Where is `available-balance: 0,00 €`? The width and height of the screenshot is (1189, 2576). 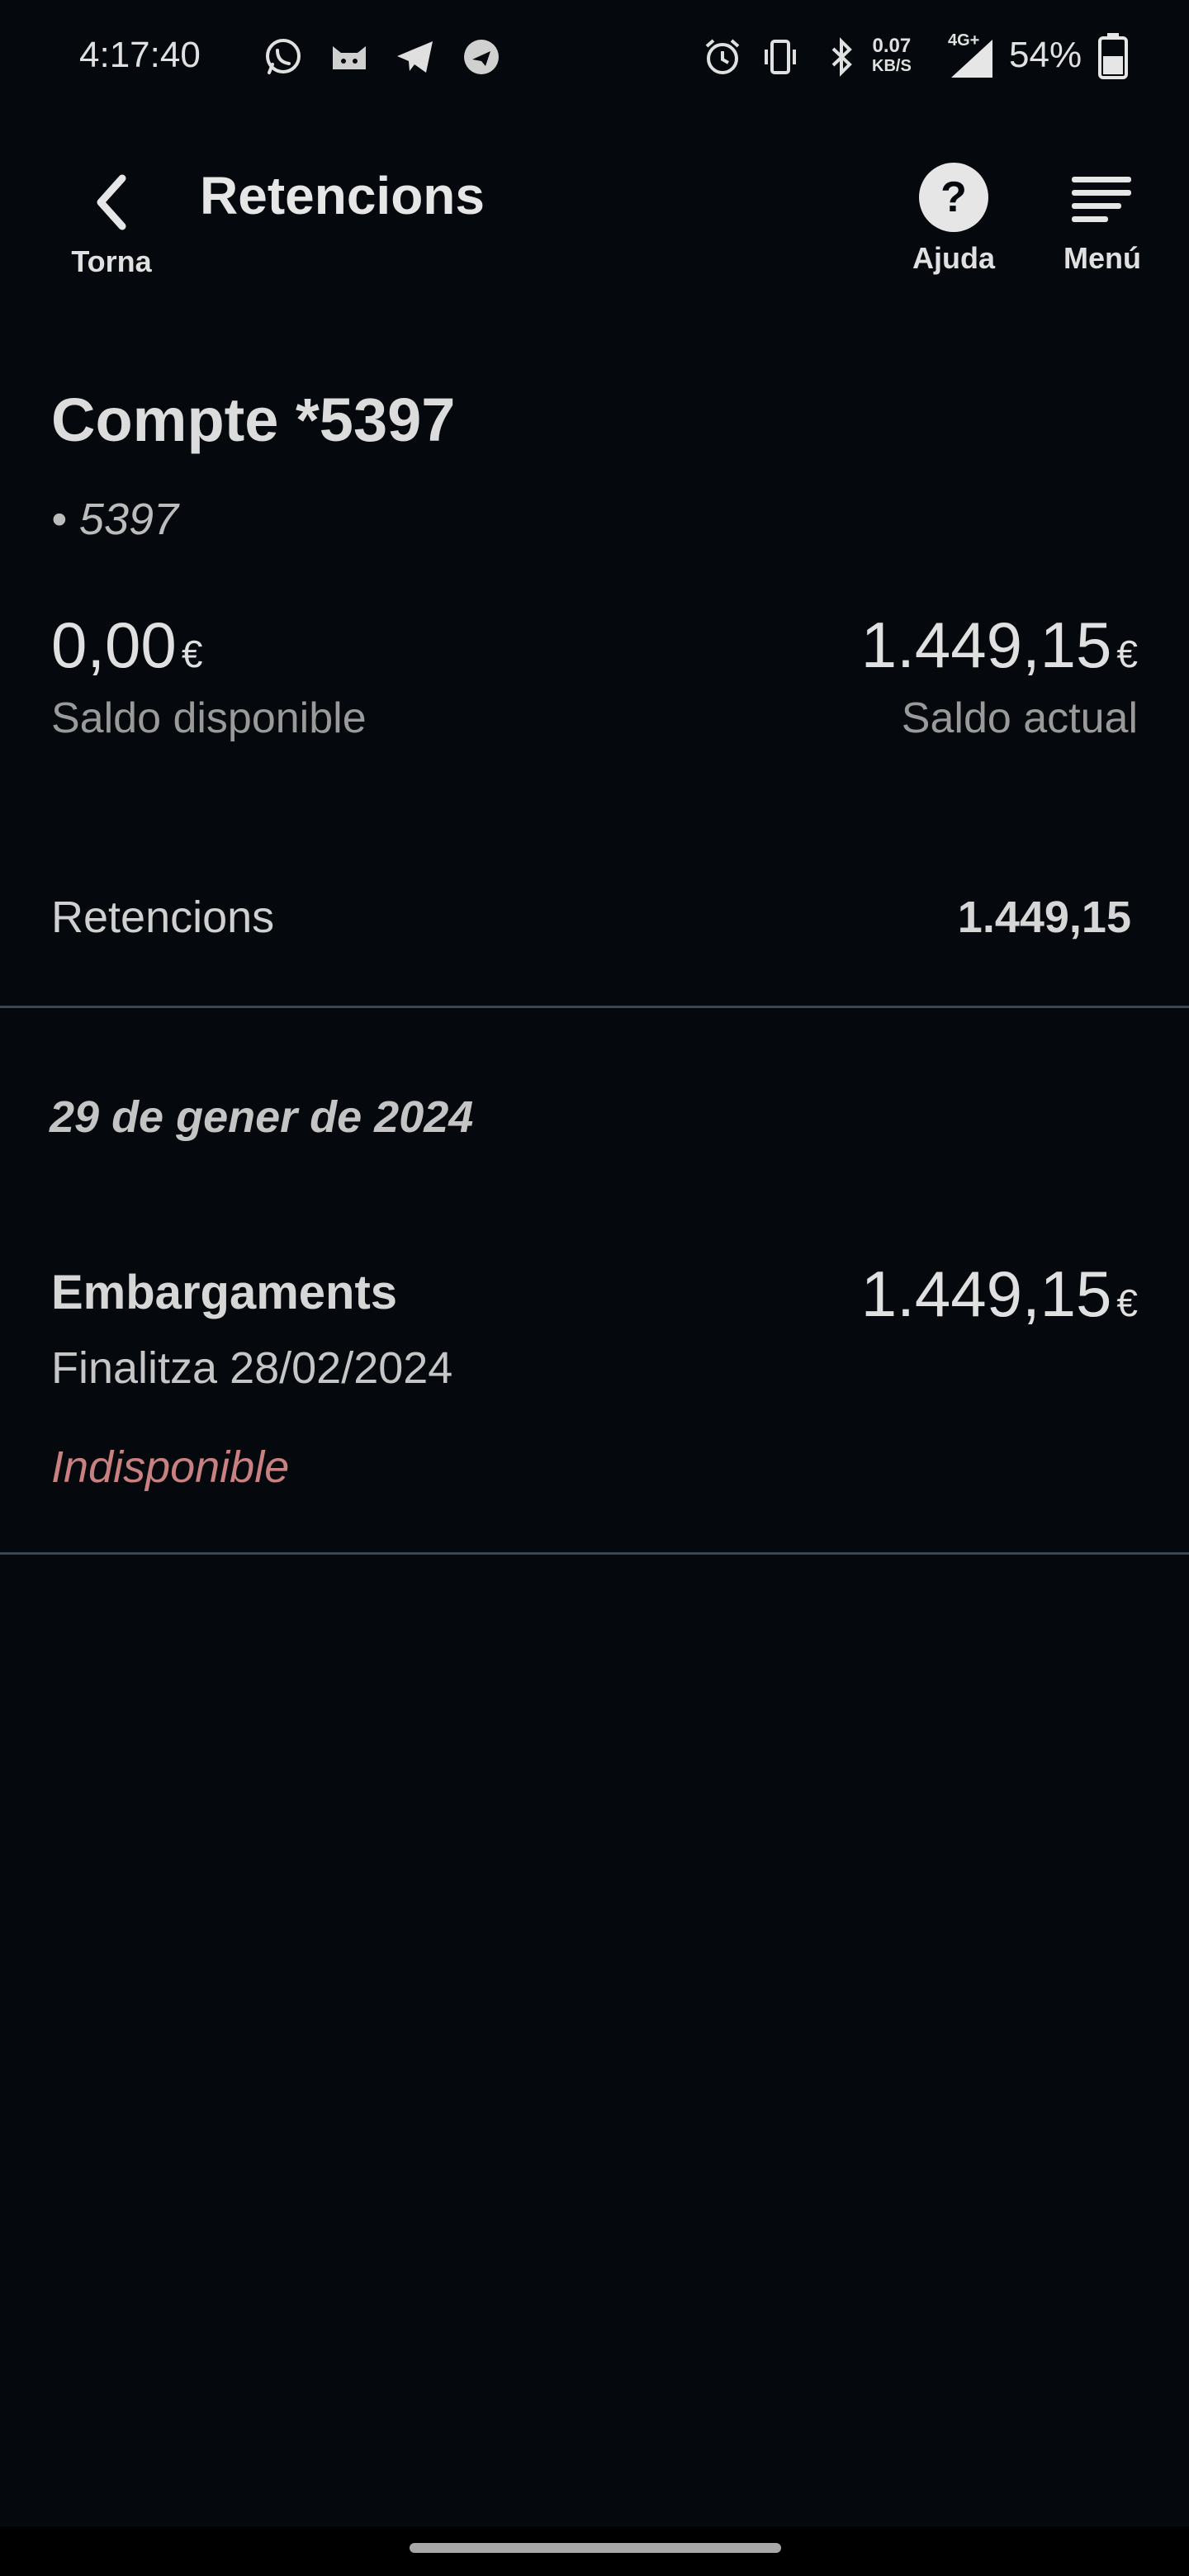
available-balance: 0,00 € is located at coordinates (126, 645).